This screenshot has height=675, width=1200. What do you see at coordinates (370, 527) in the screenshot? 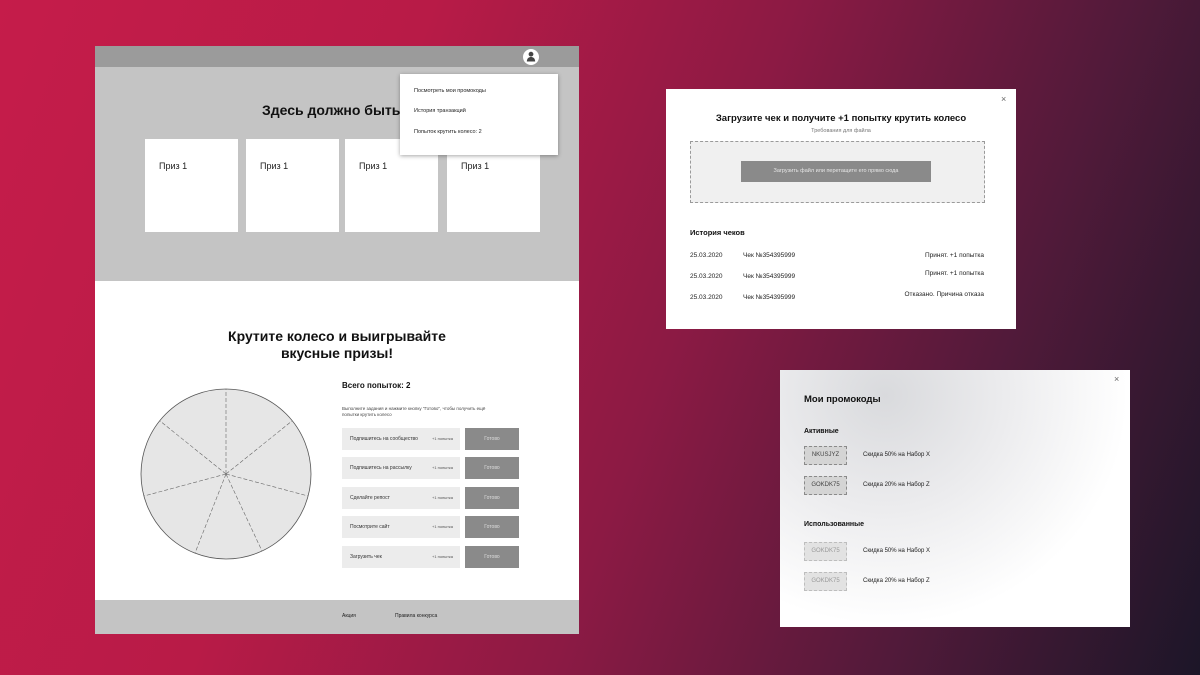
I see `task-label: Посмотрите сайт` at bounding box center [370, 527].